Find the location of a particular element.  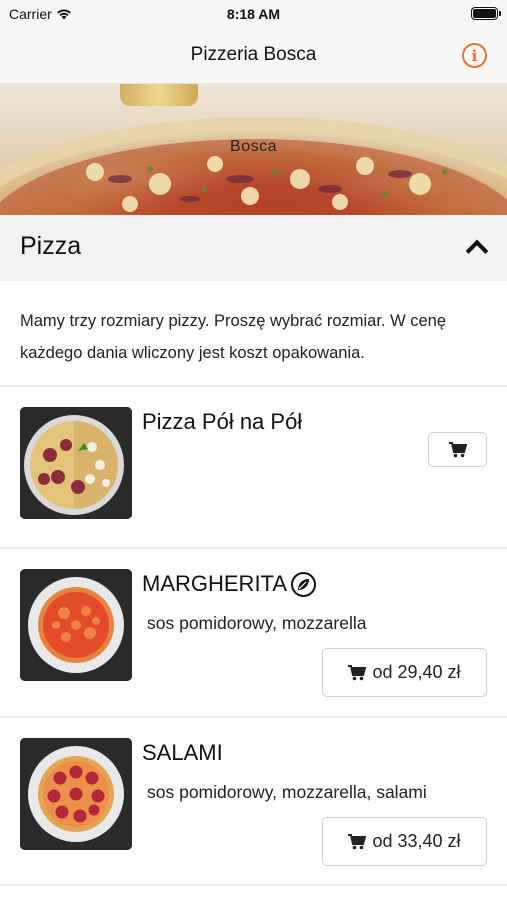

price-label: od 29,40 zł is located at coordinates (416, 672).